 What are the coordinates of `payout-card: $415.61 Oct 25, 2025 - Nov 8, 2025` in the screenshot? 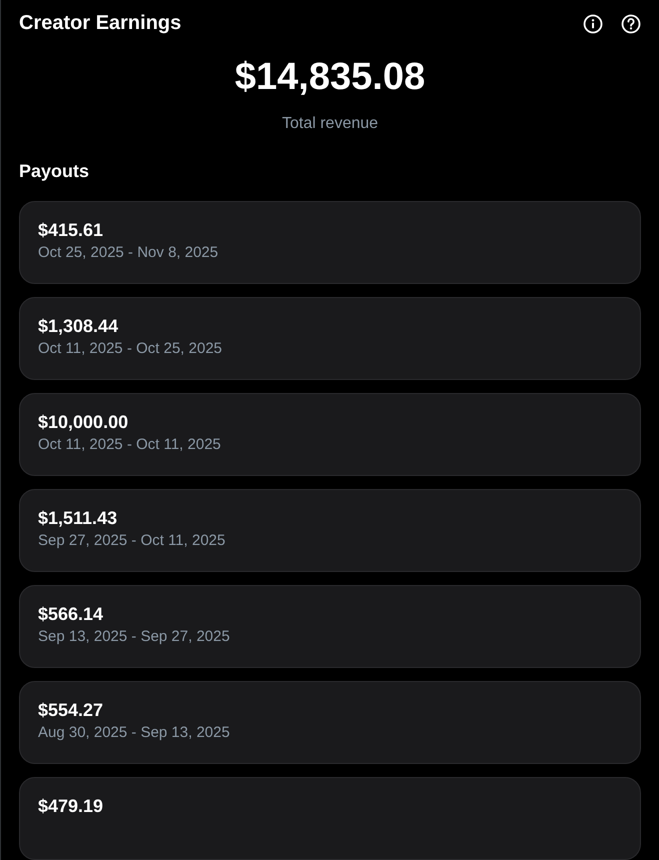 It's located at (330, 242).